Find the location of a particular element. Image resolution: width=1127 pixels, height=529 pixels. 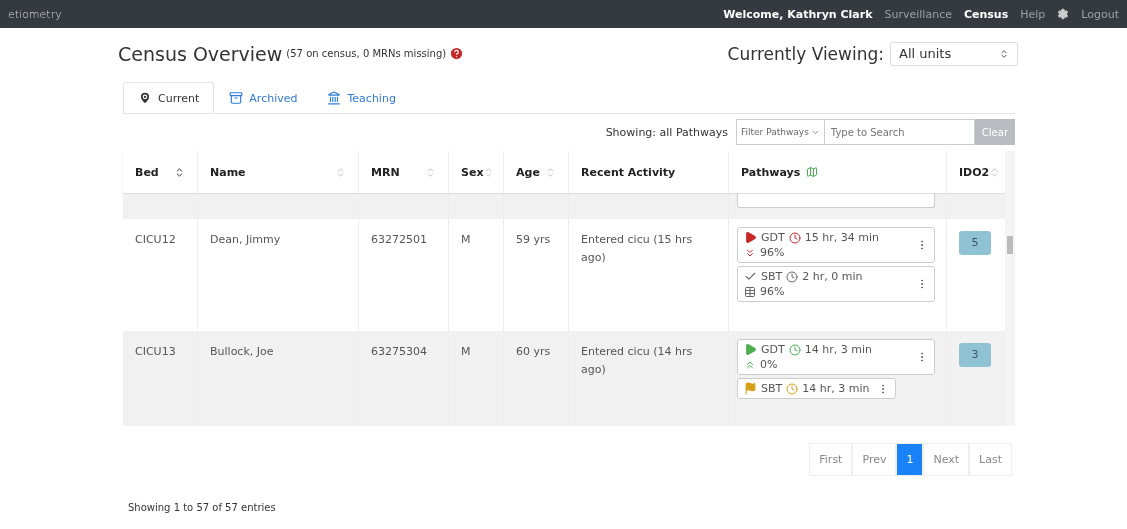

settings-icon is located at coordinates (1063, 14).